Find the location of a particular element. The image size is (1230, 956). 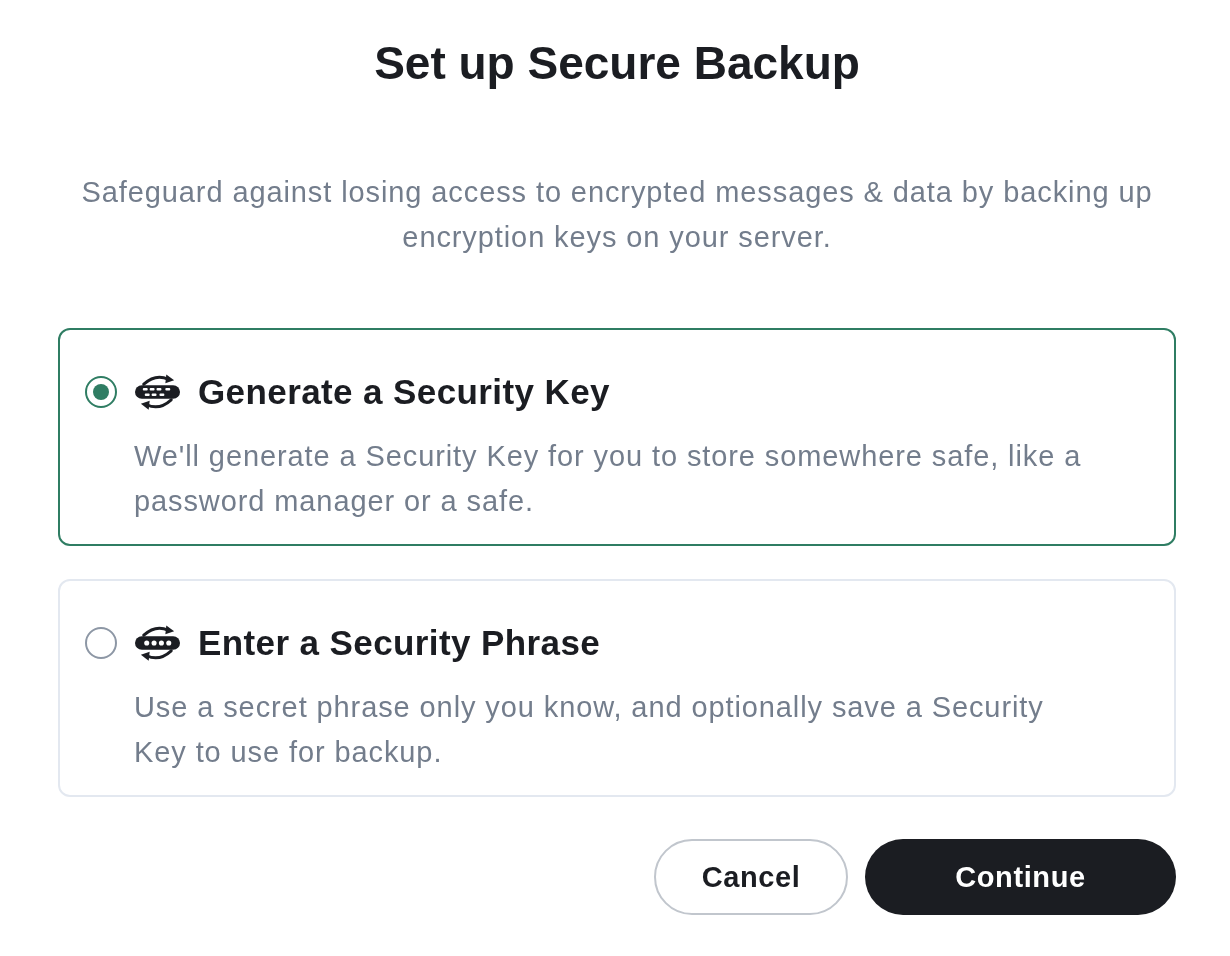

continue-button: Continue is located at coordinates (1020, 877).